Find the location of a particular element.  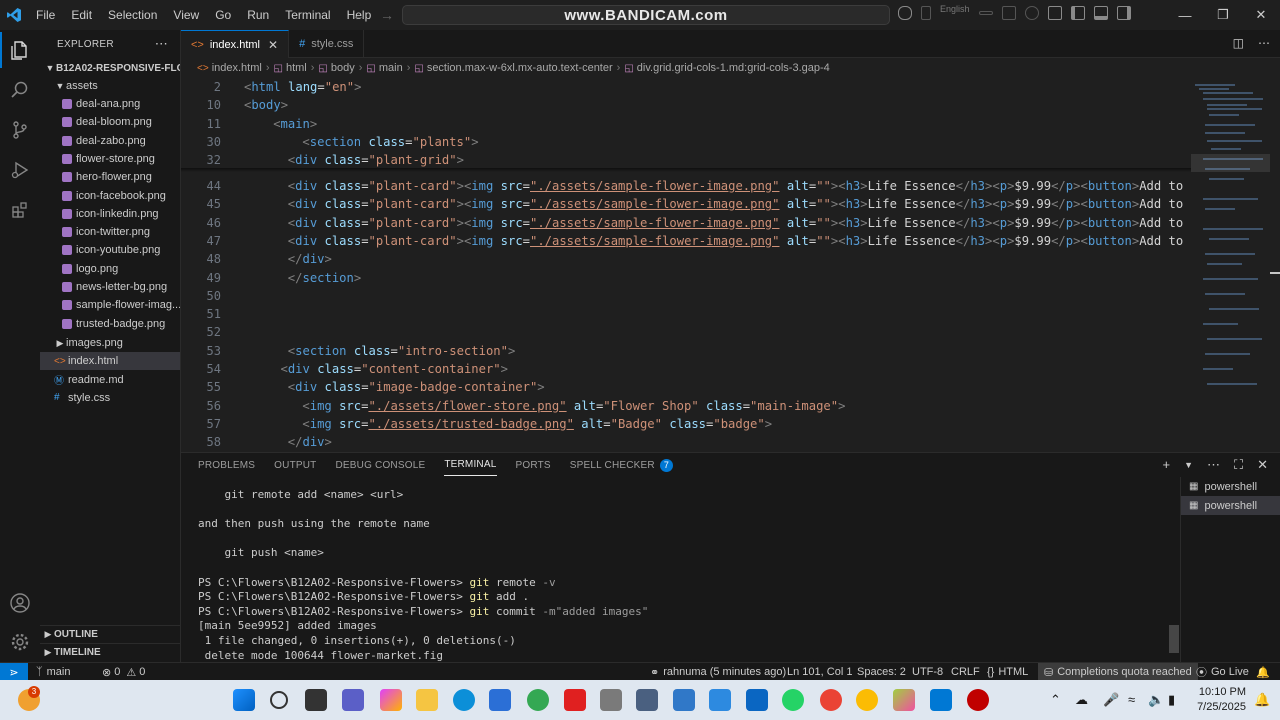

breadcrumb-item: body is located at coordinates (343, 68).